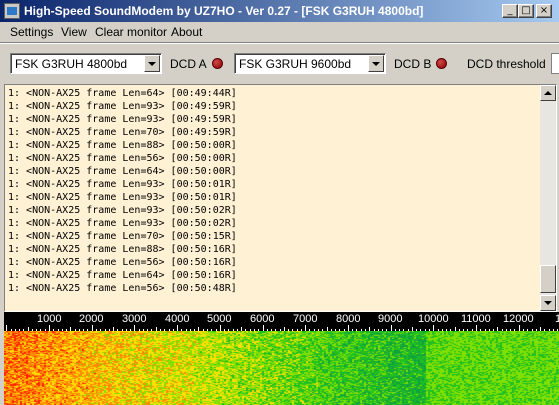 The image size is (559, 405). What do you see at coordinates (557, 319) in the screenshot?
I see `frequency-label: 13` at bounding box center [557, 319].